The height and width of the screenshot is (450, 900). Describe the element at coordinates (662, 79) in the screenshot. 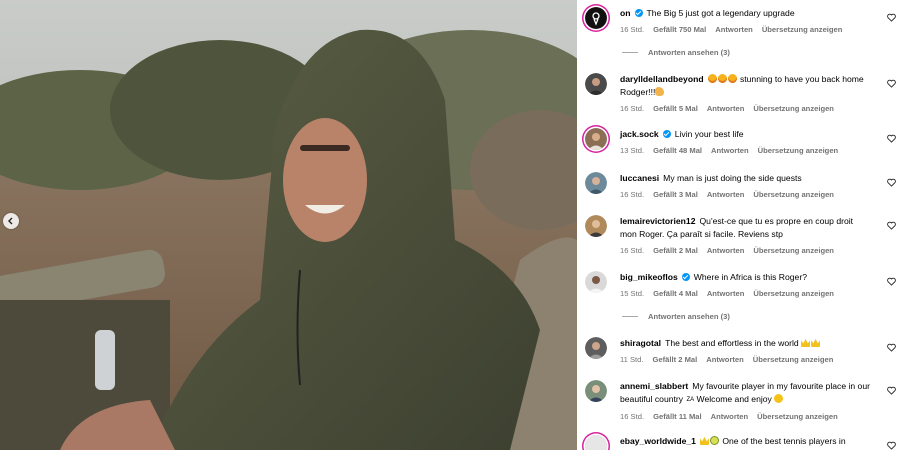

I see `comment-username: darylldellandbeyond` at that location.